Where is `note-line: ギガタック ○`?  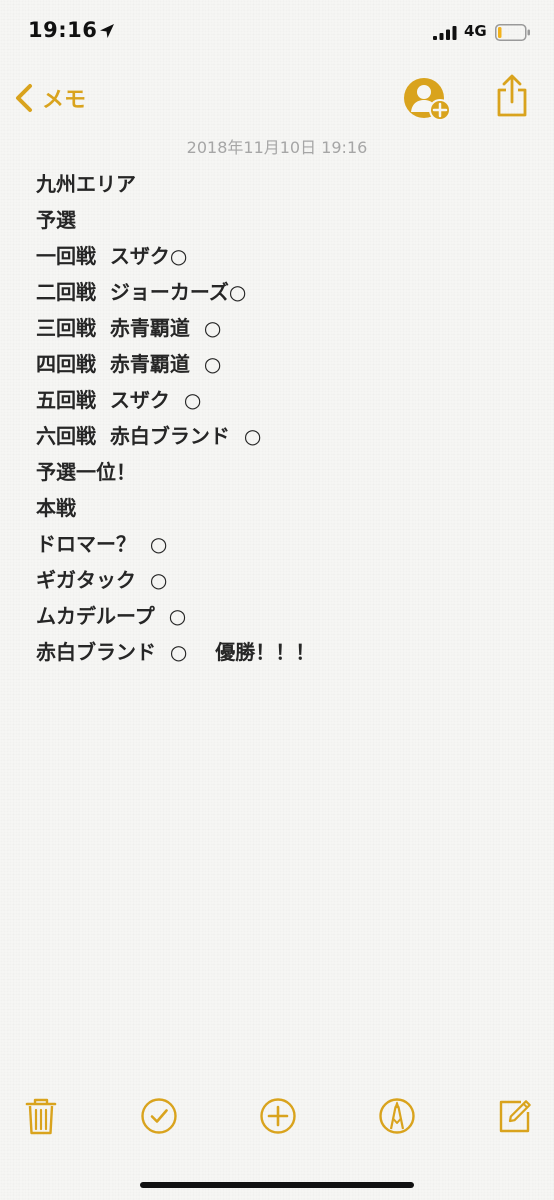 note-line: ギガタック ○ is located at coordinates (102, 580).